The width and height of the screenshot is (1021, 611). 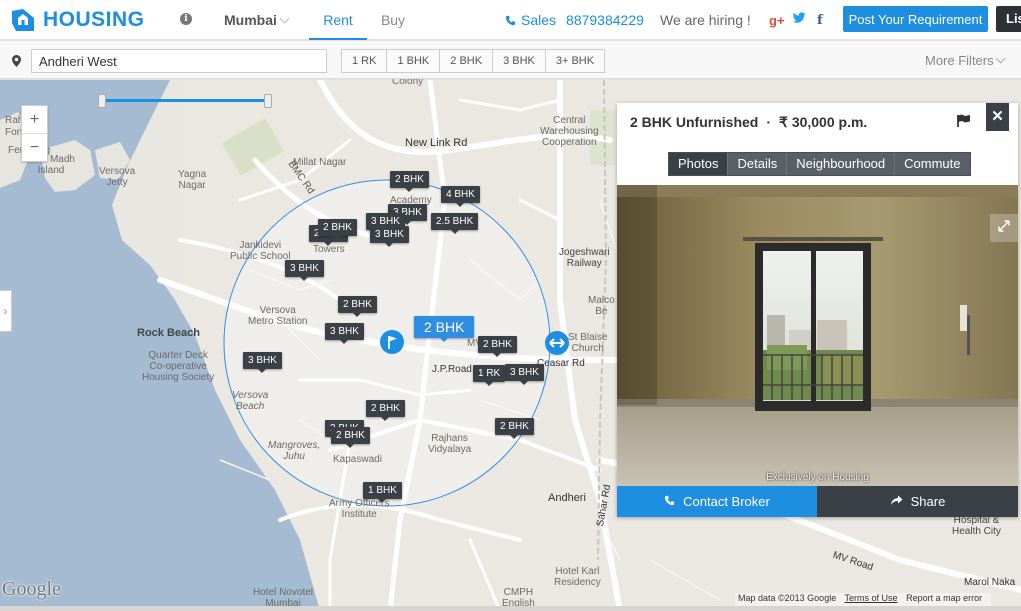 What do you see at coordinates (192, 180) in the screenshot?
I see `map-label-yagna-nagar: Yagna Nagar` at bounding box center [192, 180].